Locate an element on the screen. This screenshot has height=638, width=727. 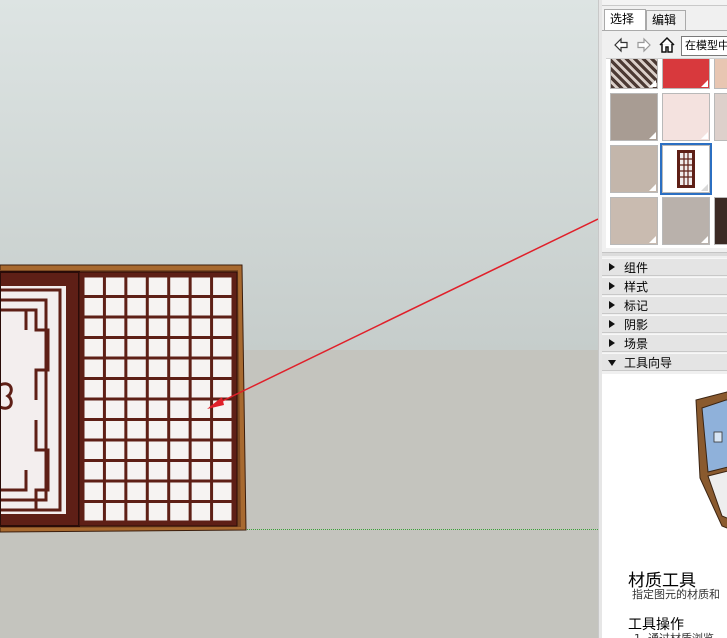
swatch-sand is located at coordinates (634, 169).